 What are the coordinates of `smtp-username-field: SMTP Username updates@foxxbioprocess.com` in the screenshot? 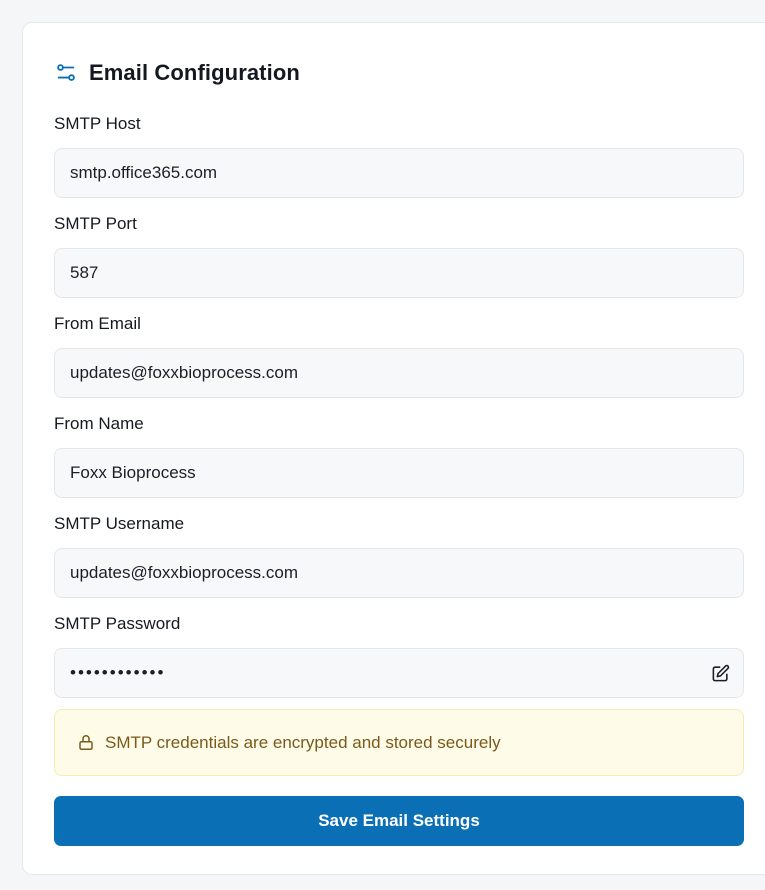 It's located at (399, 556).